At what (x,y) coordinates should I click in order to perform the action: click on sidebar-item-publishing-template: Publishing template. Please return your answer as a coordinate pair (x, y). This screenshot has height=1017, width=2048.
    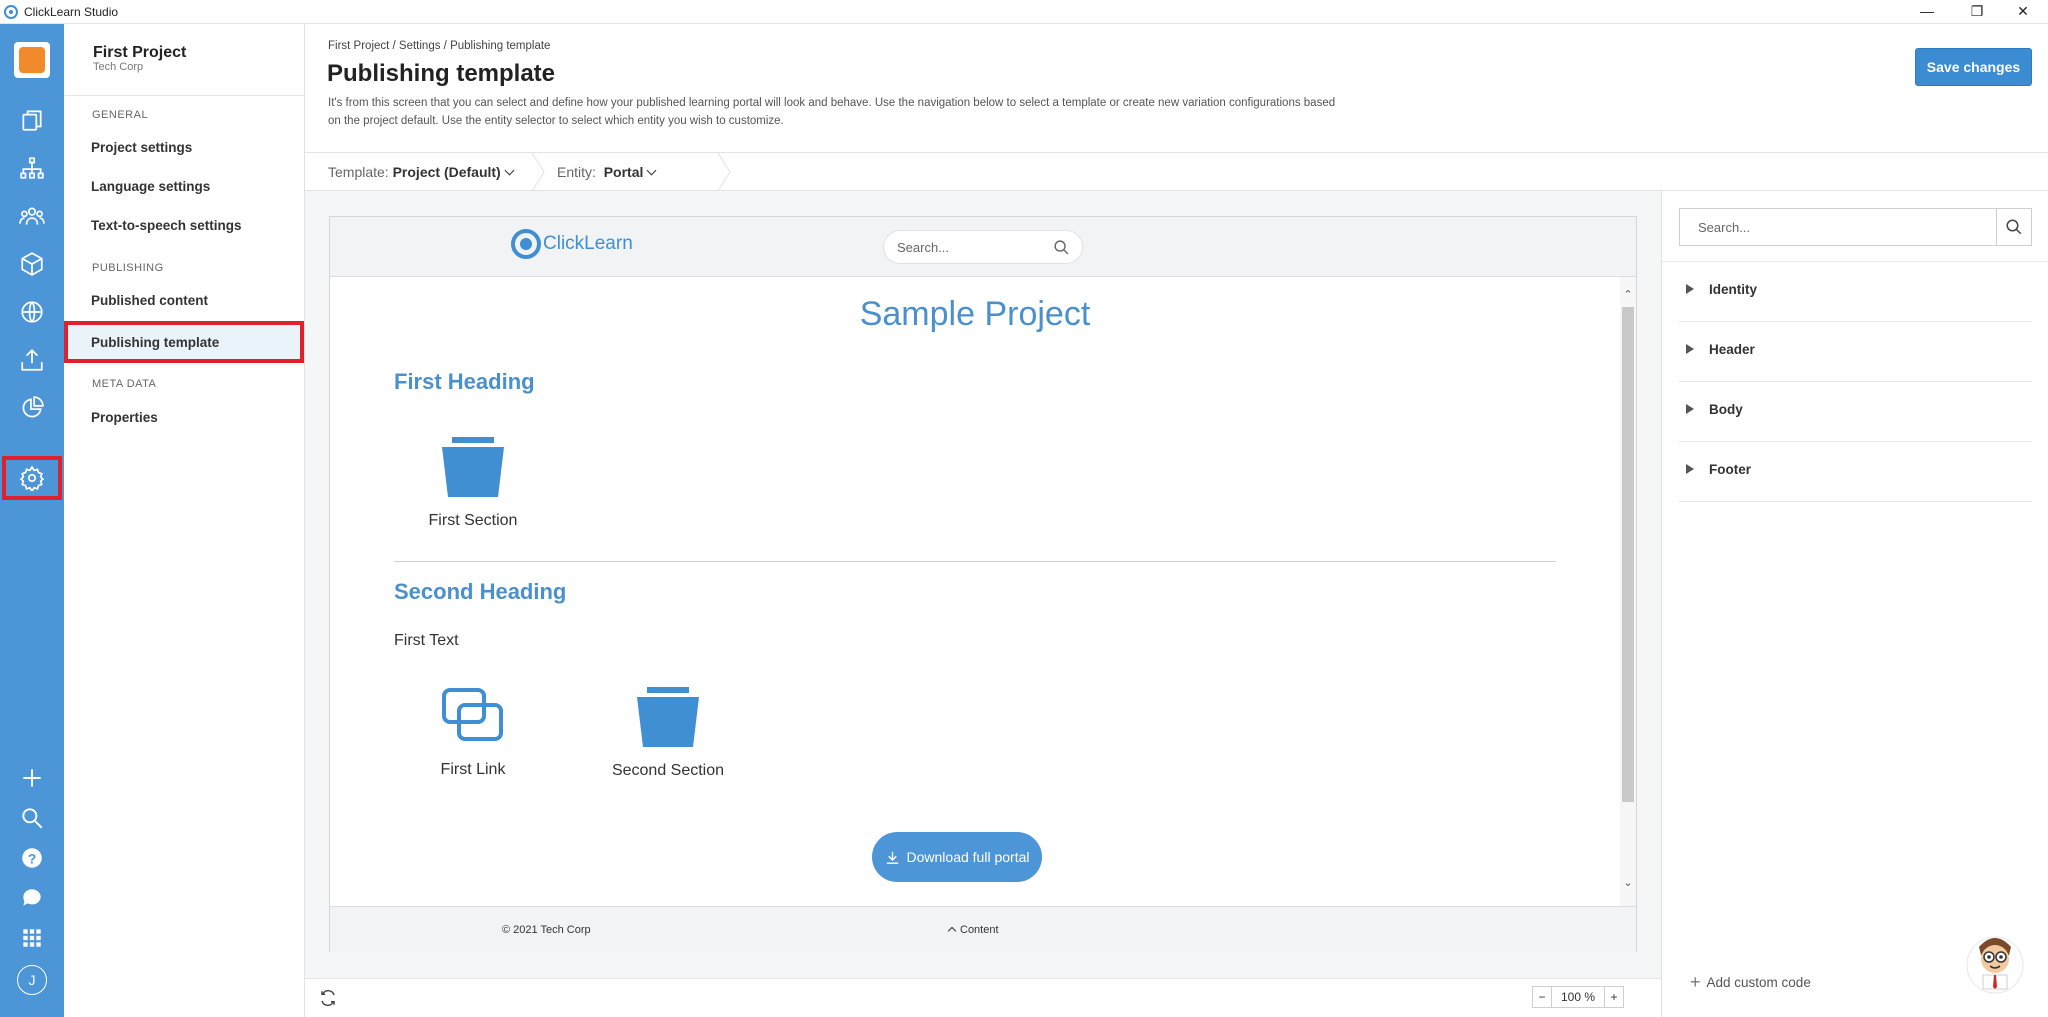
    Looking at the image, I should click on (184, 342).